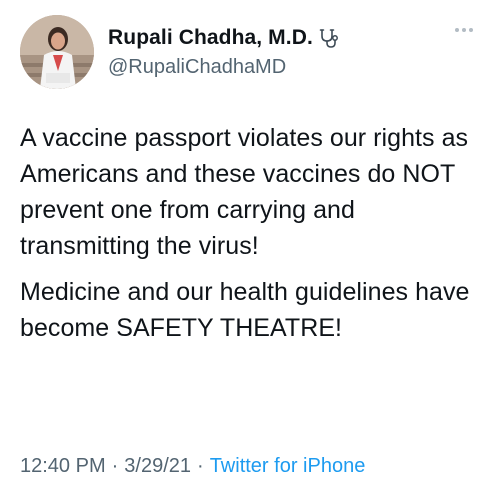  Describe the element at coordinates (157, 466) in the screenshot. I see `tweet-date: 3/29/21` at that location.